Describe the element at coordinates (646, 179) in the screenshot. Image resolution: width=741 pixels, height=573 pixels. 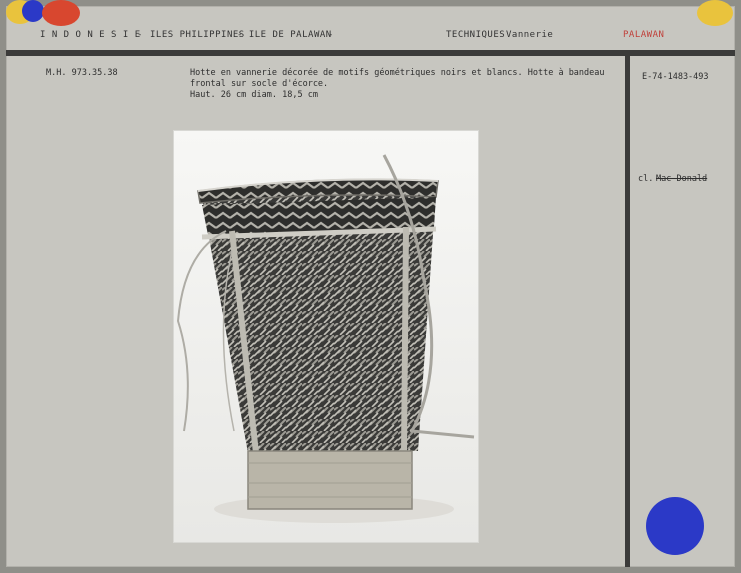
I see `credit-prefix: cl.` at that location.